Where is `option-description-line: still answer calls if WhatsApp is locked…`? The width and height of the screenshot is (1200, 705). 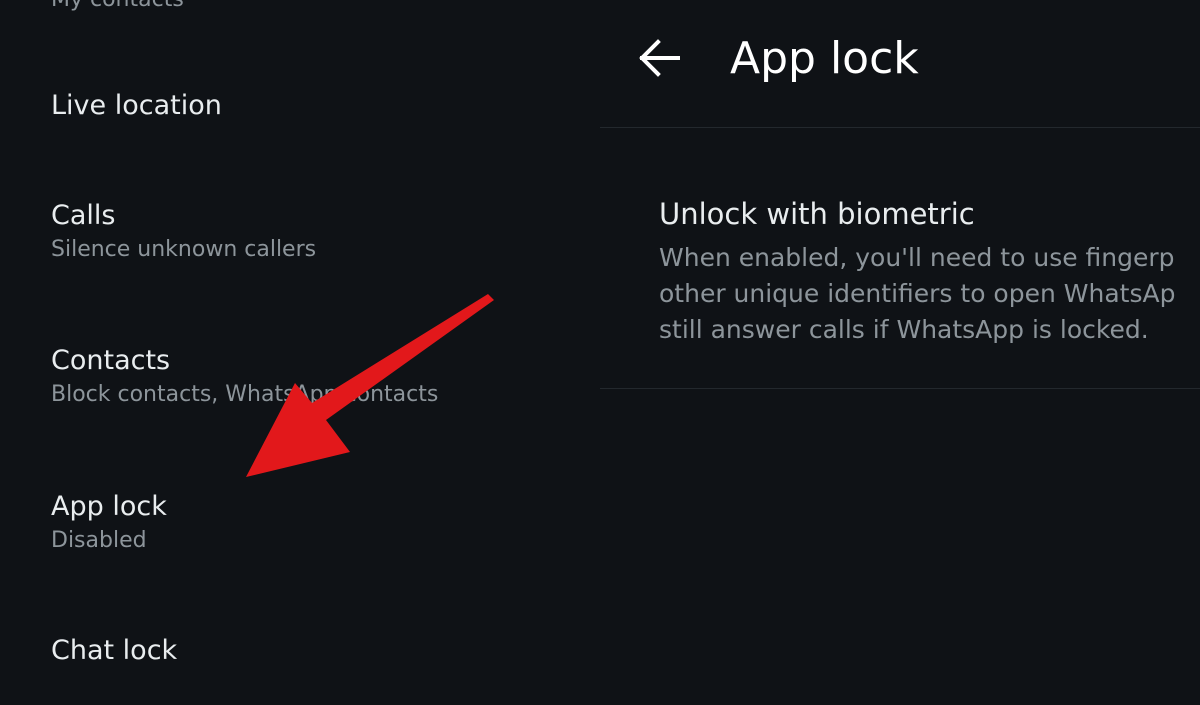 option-description-line: still answer calls if WhatsApp is locked… is located at coordinates (904, 329).